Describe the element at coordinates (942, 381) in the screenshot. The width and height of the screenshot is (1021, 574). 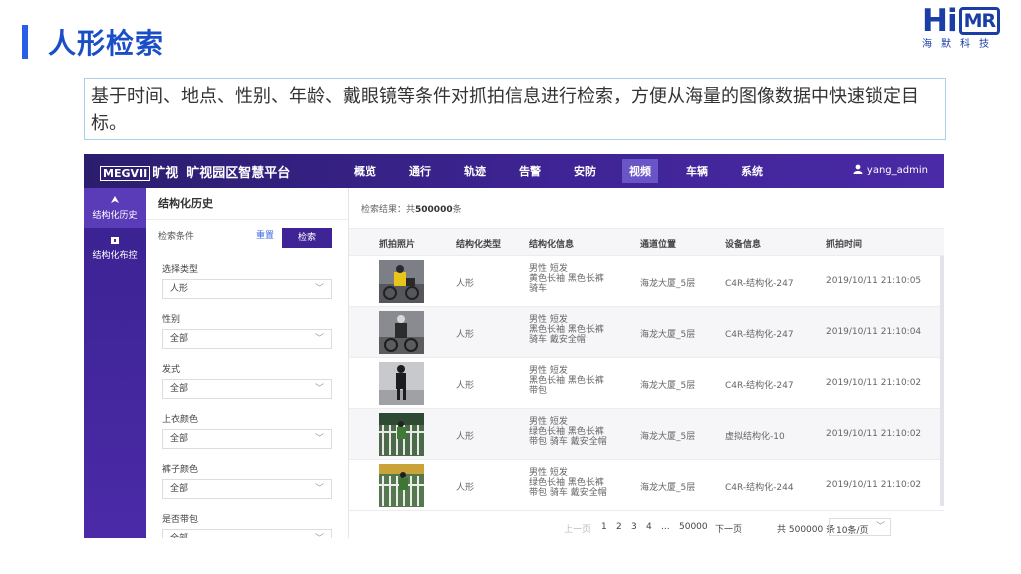
I see `results-scrollbar` at that location.